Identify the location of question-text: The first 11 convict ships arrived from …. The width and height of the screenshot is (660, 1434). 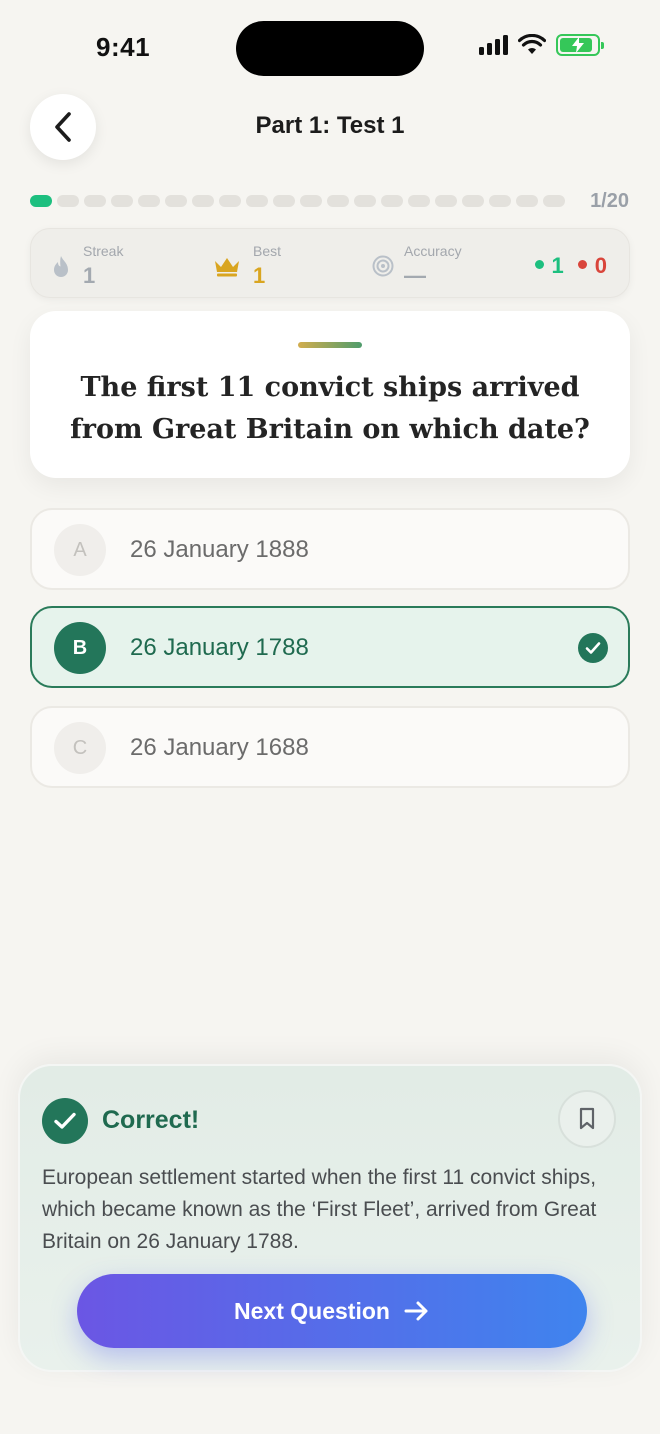
(330, 408).